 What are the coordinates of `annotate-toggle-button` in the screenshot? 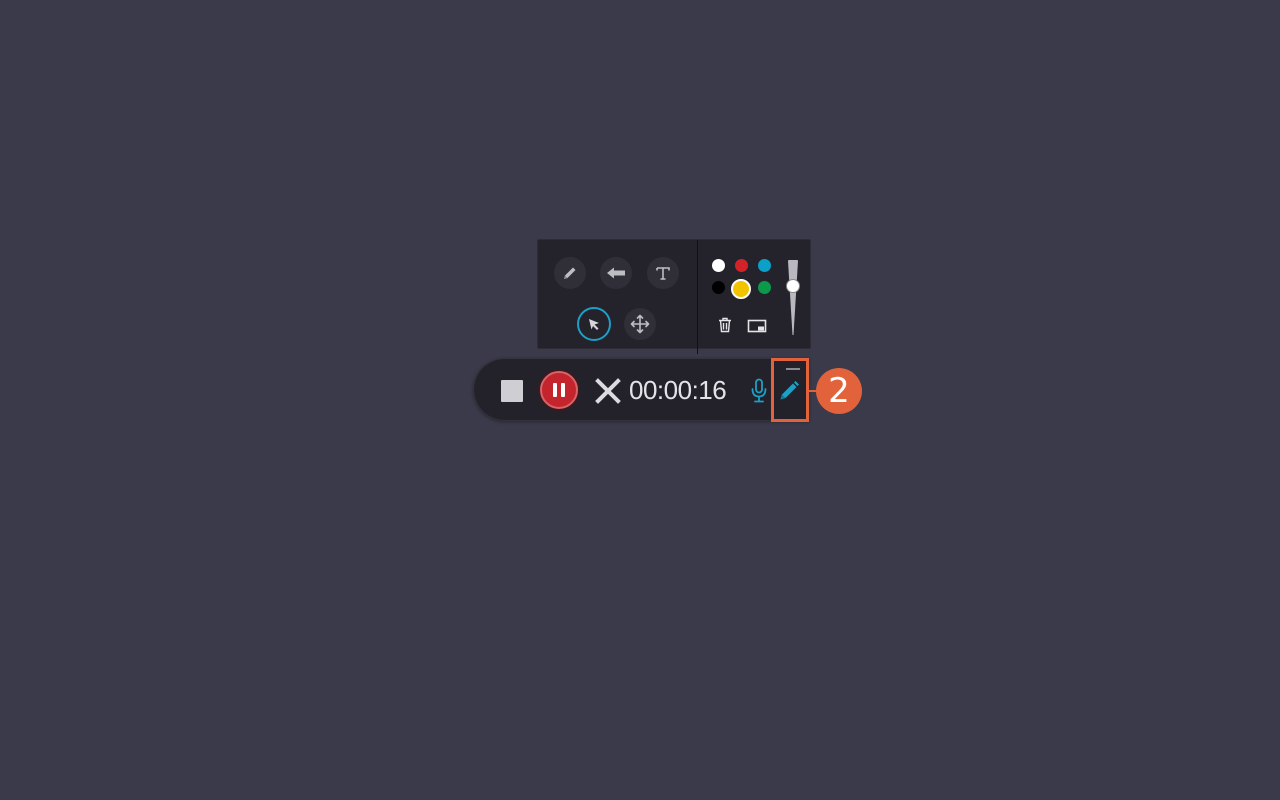 It's located at (789, 391).